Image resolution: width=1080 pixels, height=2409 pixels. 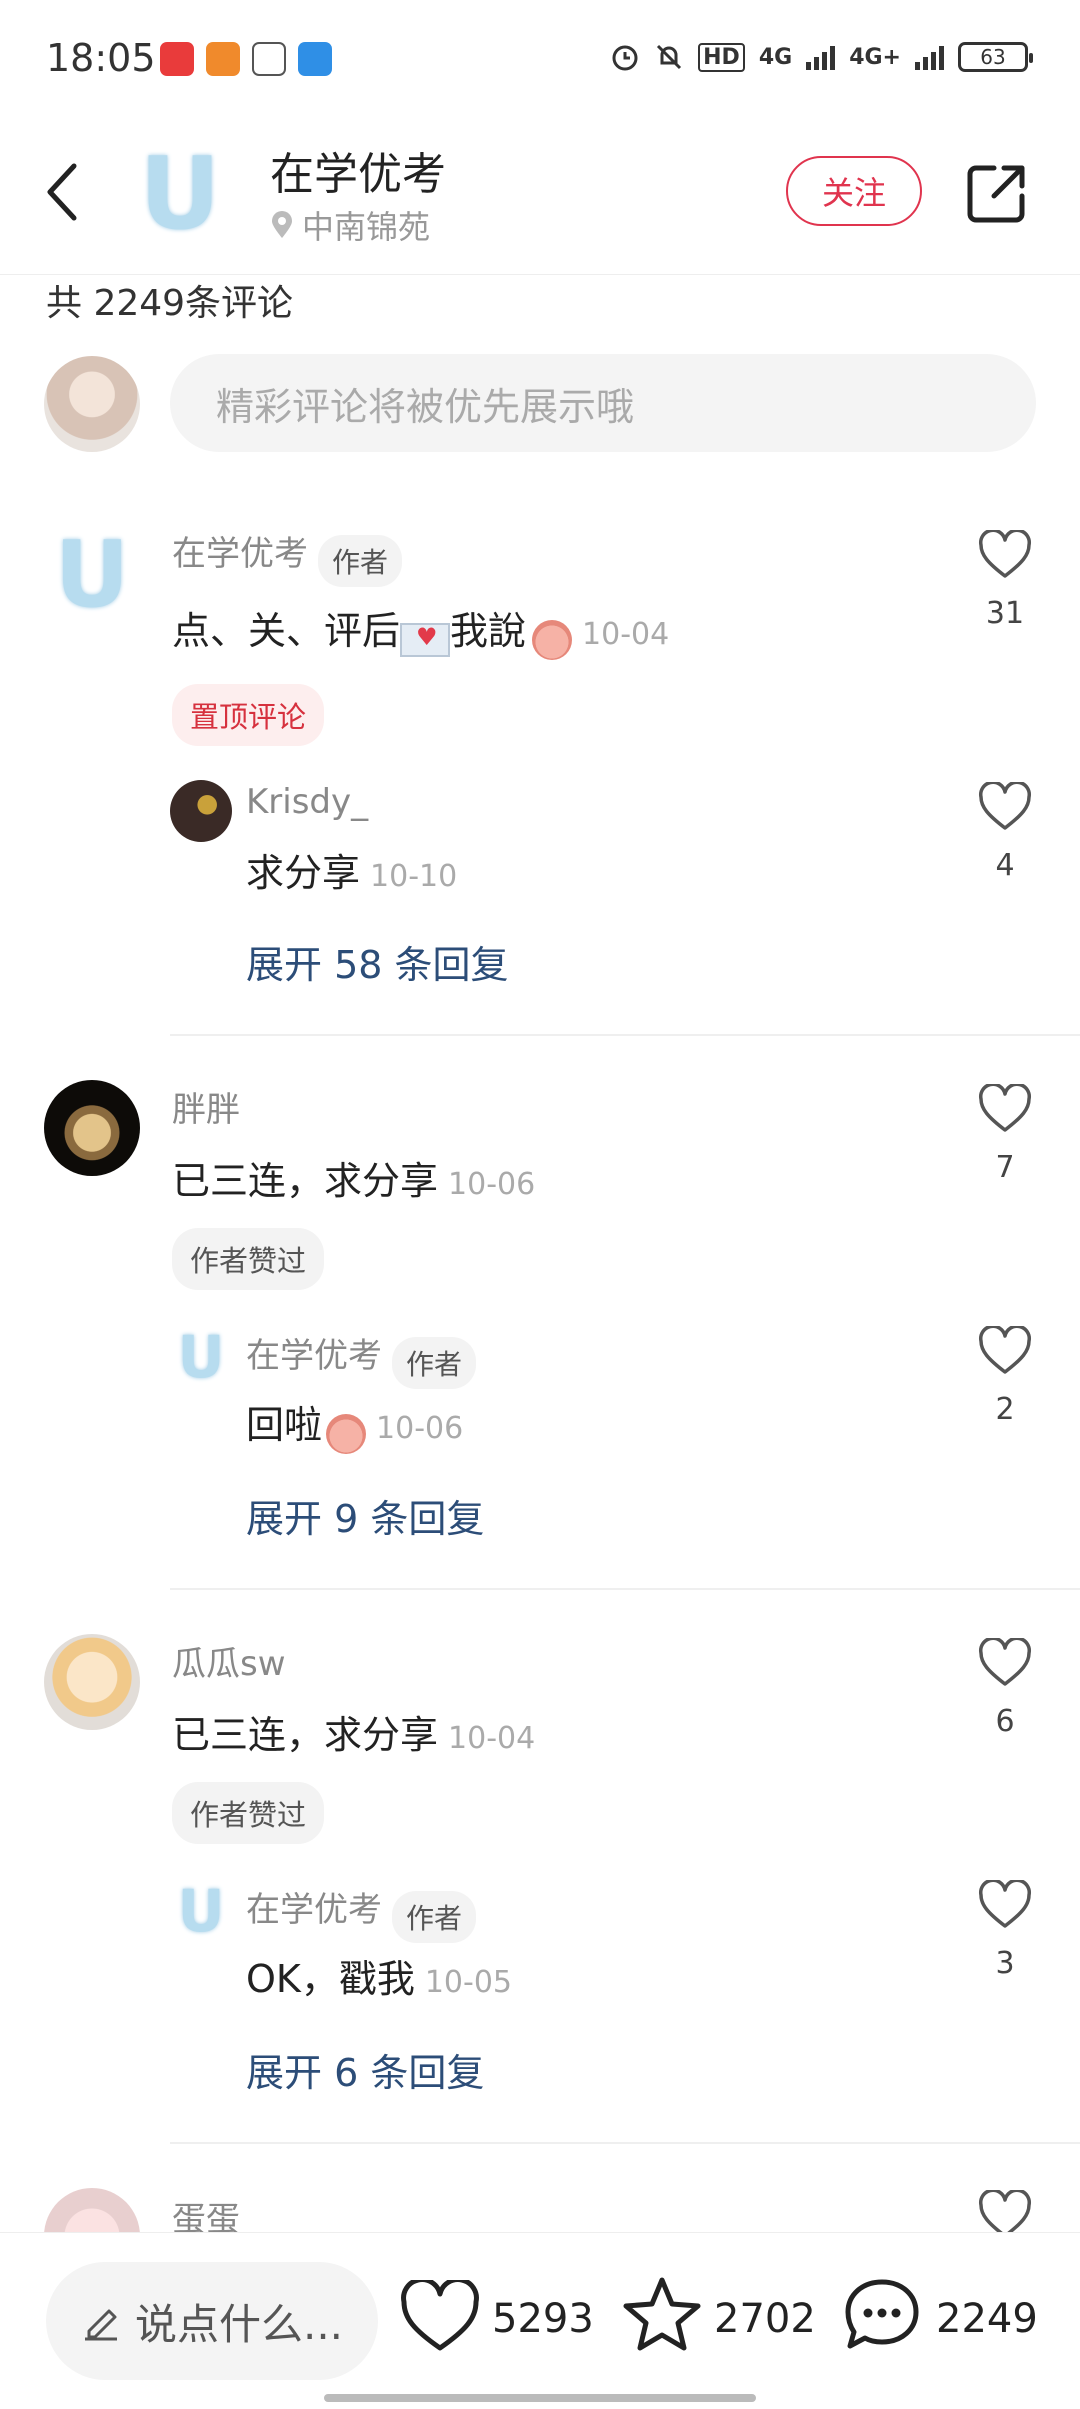 I want to click on mute-bell-icon, so click(x=669, y=57).